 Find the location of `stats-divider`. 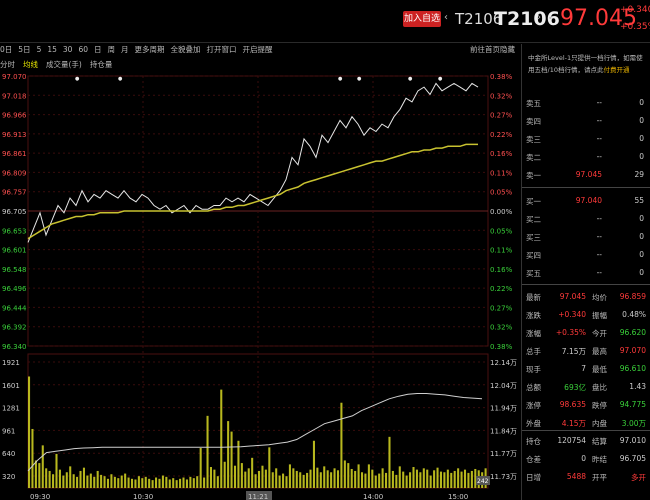

stats-divider is located at coordinates (586, 284).